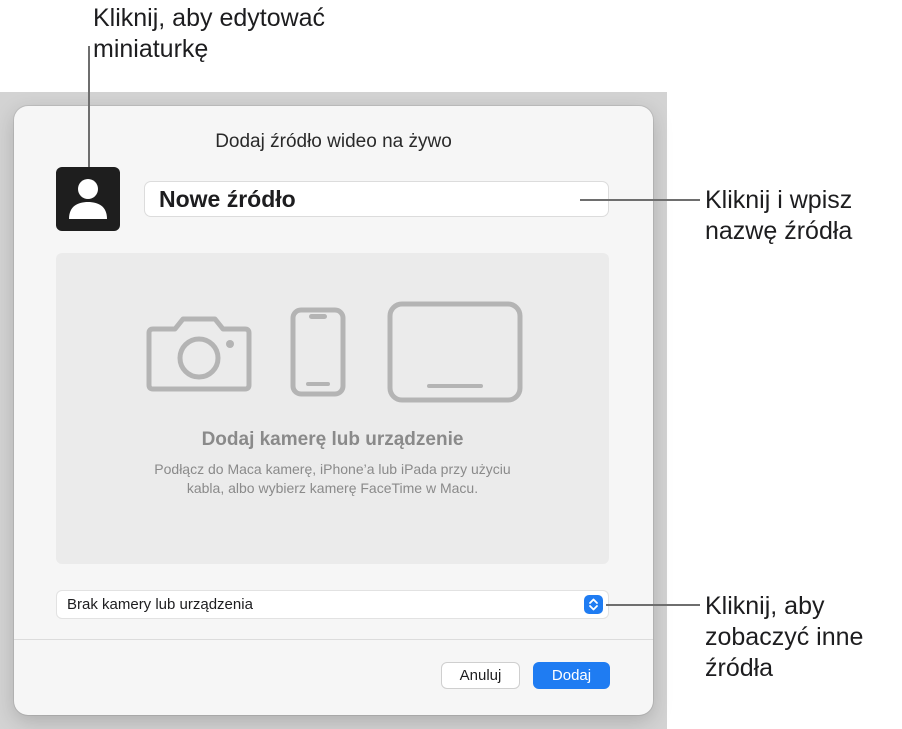 The height and width of the screenshot is (729, 902). What do you see at coordinates (160, 604) in the screenshot?
I see `source-select-value: Brak kamery lub urządzenia` at bounding box center [160, 604].